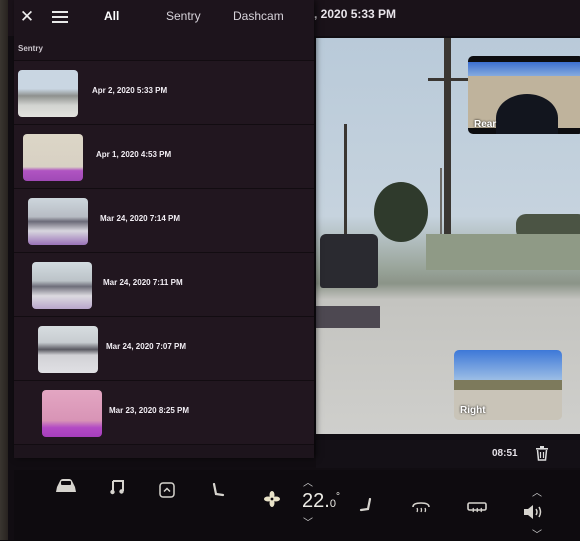 Image resolution: width=580 pixels, height=541 pixels. I want to click on utility-pole, so click(447, 148).